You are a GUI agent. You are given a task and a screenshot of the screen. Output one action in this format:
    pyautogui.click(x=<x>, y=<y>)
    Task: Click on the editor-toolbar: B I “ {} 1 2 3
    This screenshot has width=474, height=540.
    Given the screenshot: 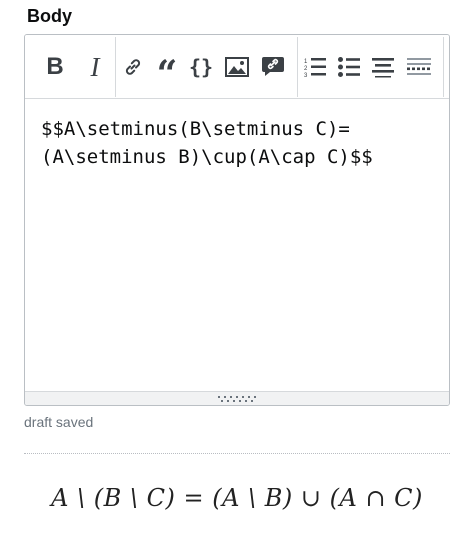 What is the action you would take?
    pyautogui.click(x=237, y=67)
    